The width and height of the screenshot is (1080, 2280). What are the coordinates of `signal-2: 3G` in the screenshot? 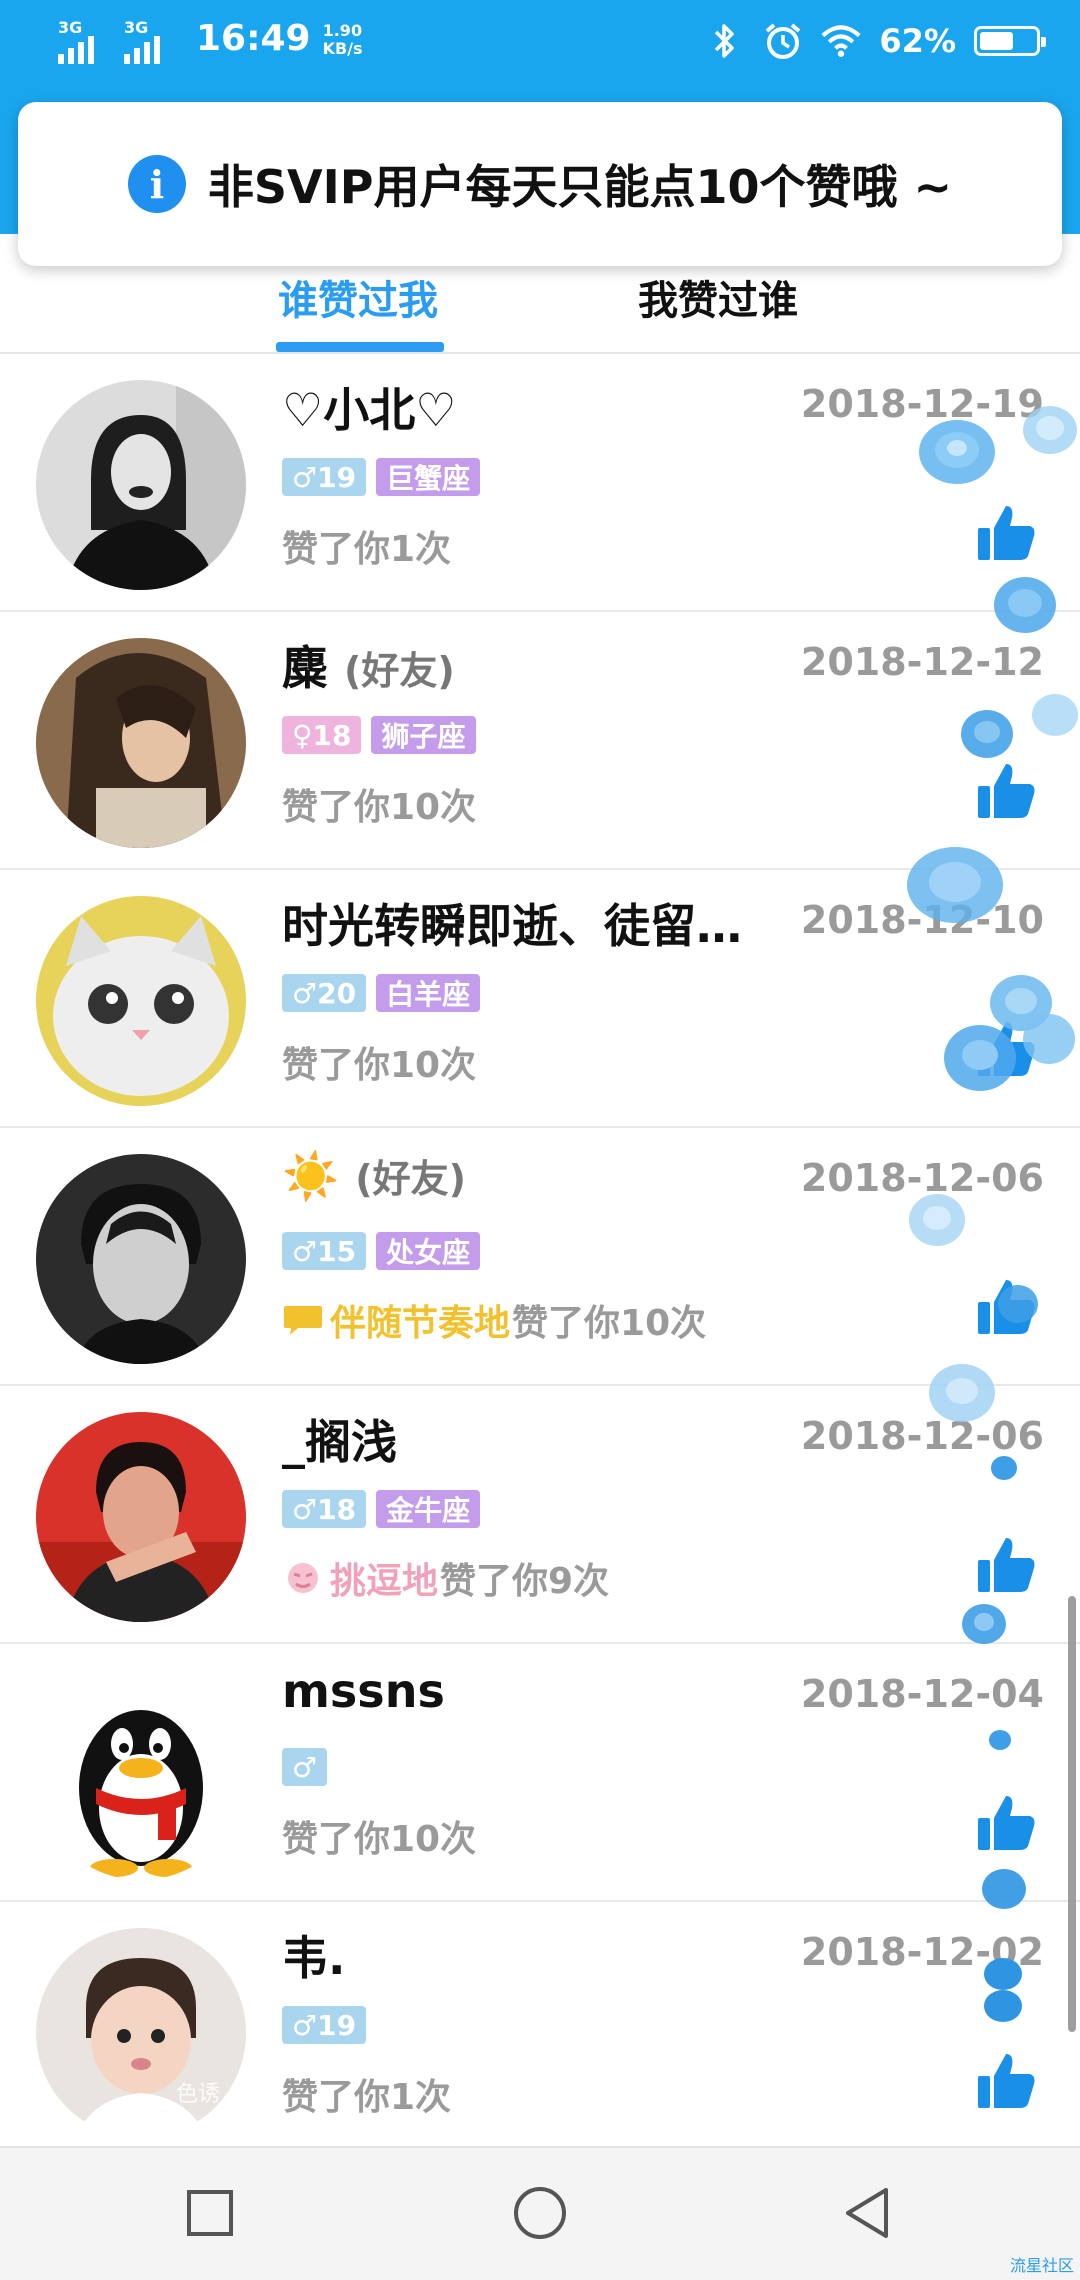 It's located at (153, 41).